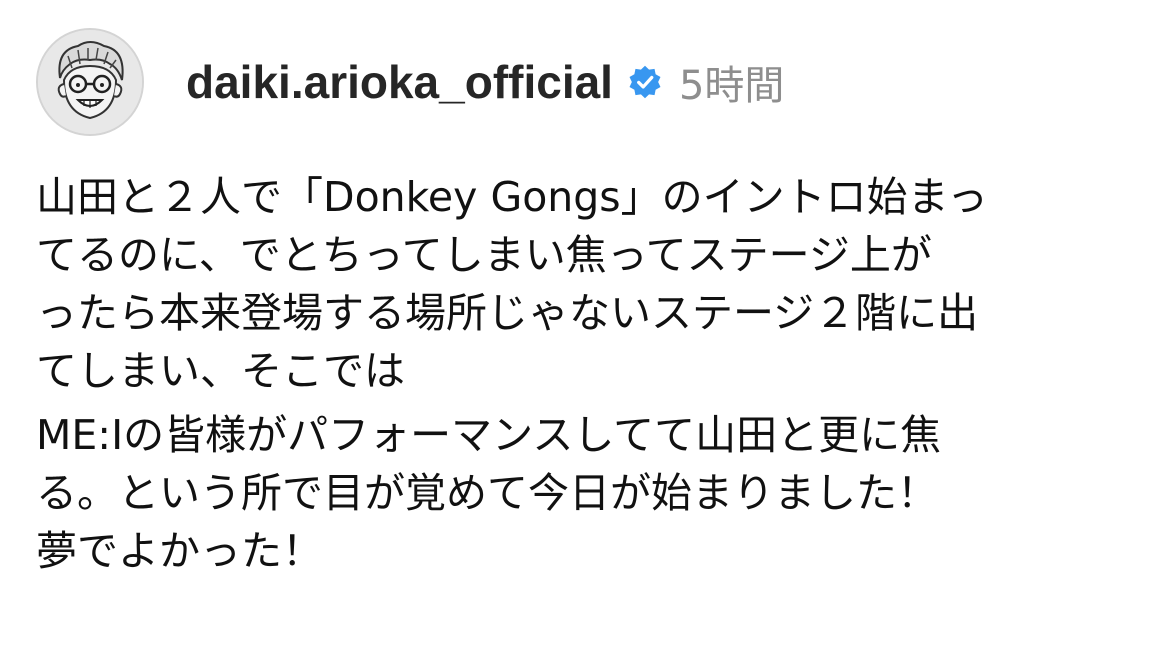  What do you see at coordinates (487, 493) in the screenshot?
I see `caption-line: る。という所で目が覚めて今日が始まりました！` at bounding box center [487, 493].